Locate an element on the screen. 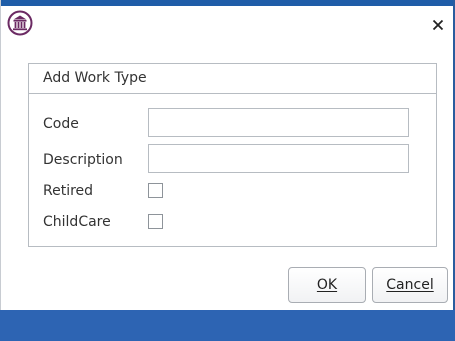 The height and width of the screenshot is (341, 455). cancel-button-label: Cancel is located at coordinates (410, 285).